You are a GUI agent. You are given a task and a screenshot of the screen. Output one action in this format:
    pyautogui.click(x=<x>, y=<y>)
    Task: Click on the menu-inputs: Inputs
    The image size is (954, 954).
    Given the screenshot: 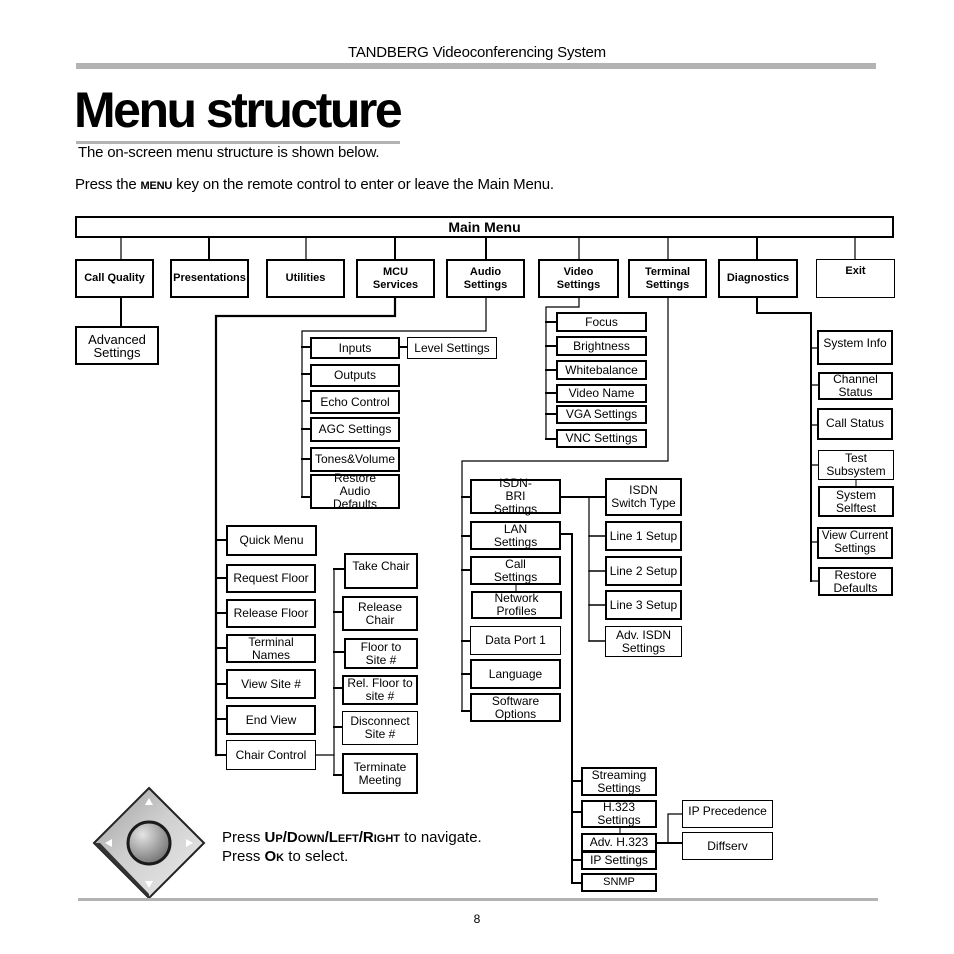 What is the action you would take?
    pyautogui.click(x=355, y=348)
    